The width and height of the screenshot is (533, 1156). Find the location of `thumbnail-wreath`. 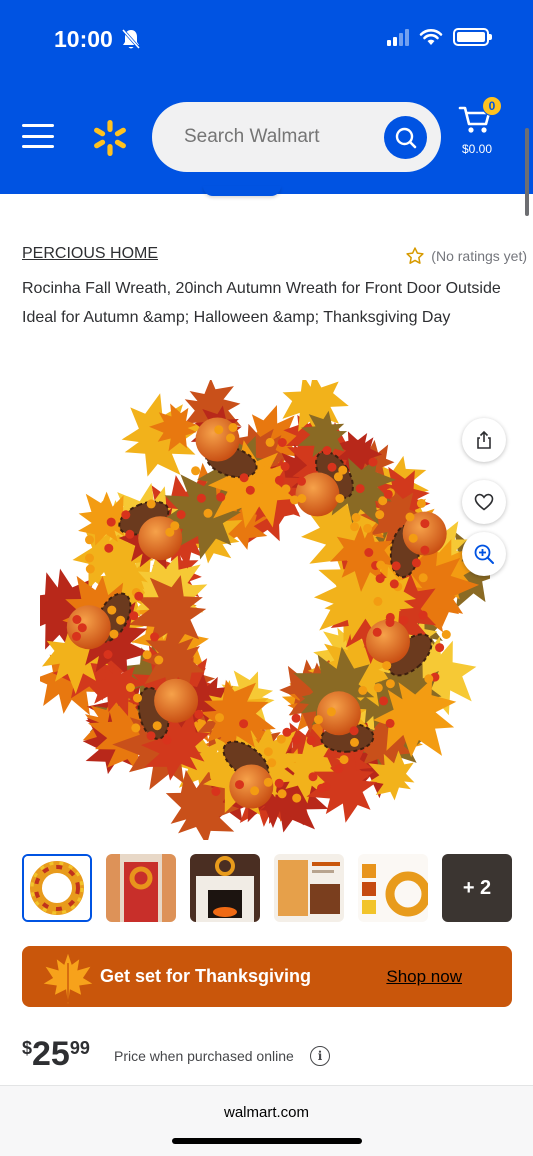

thumbnail-wreath is located at coordinates (57, 888).